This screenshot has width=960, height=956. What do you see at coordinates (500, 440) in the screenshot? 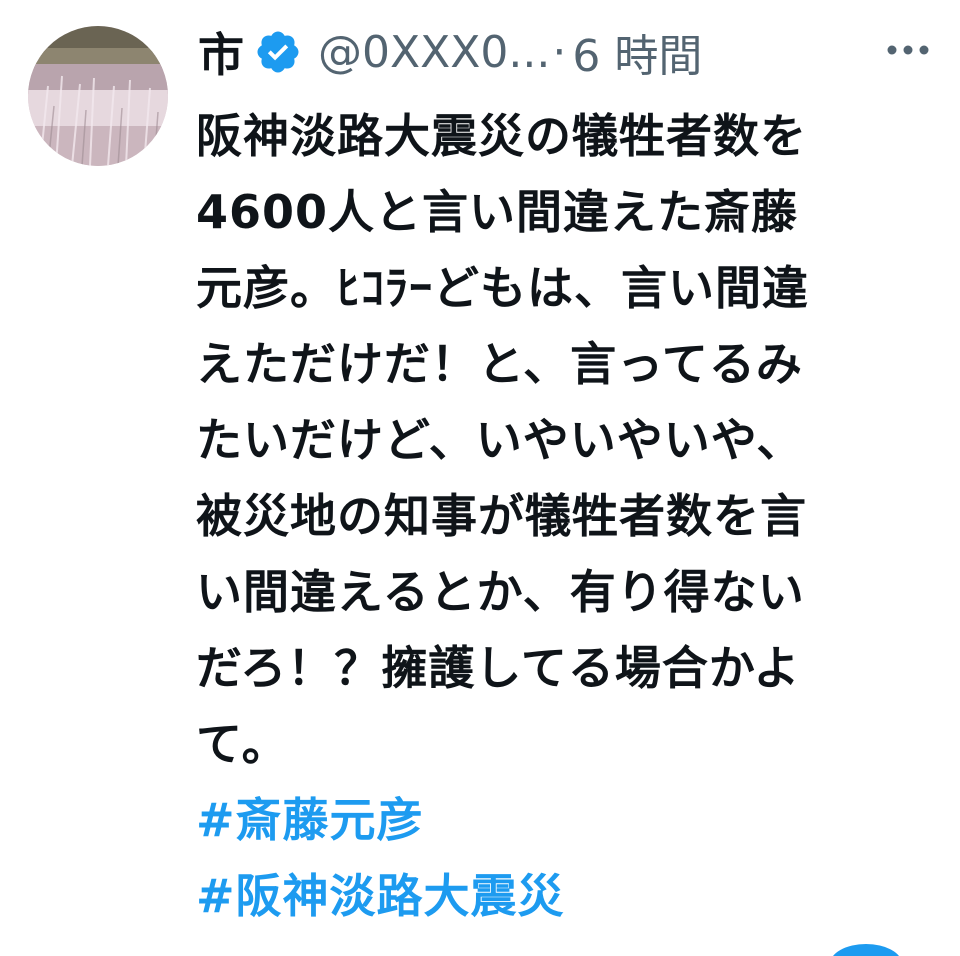
I see `tweet-text-line: たいだけど、いやいやいや、` at bounding box center [500, 440].